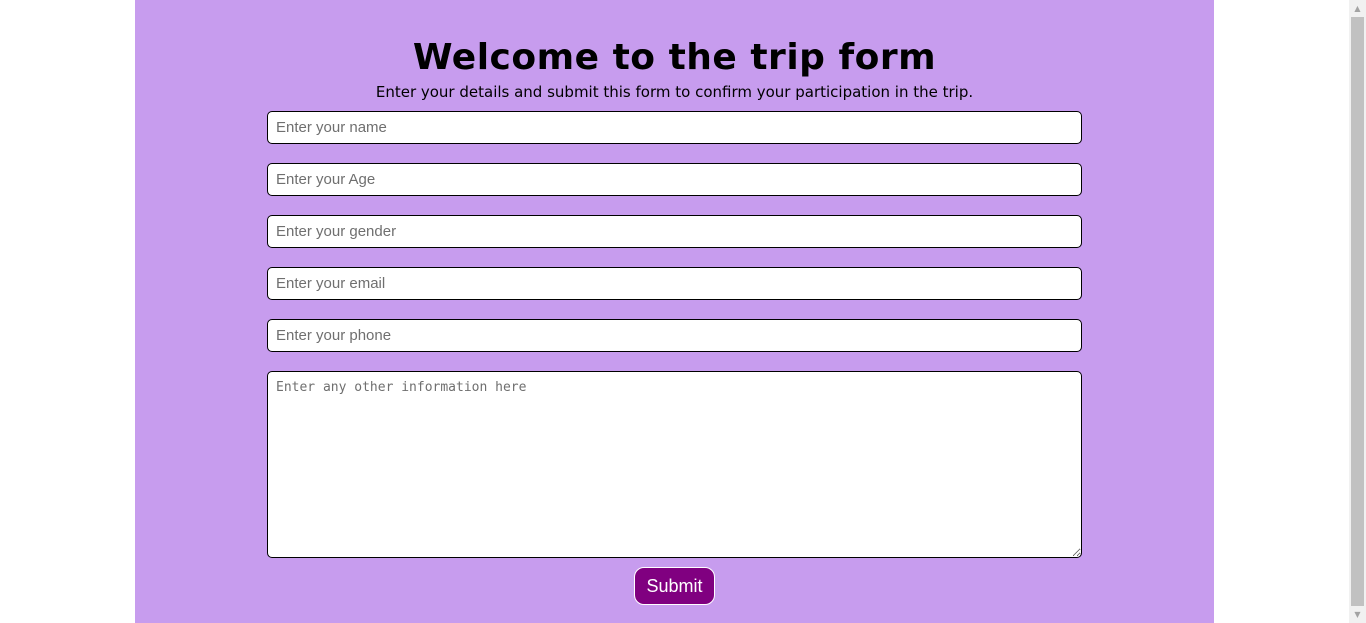 This screenshot has height=623, width=1366. Describe the element at coordinates (1357, 614) in the screenshot. I see `triangle-down-icon: ▼` at that location.